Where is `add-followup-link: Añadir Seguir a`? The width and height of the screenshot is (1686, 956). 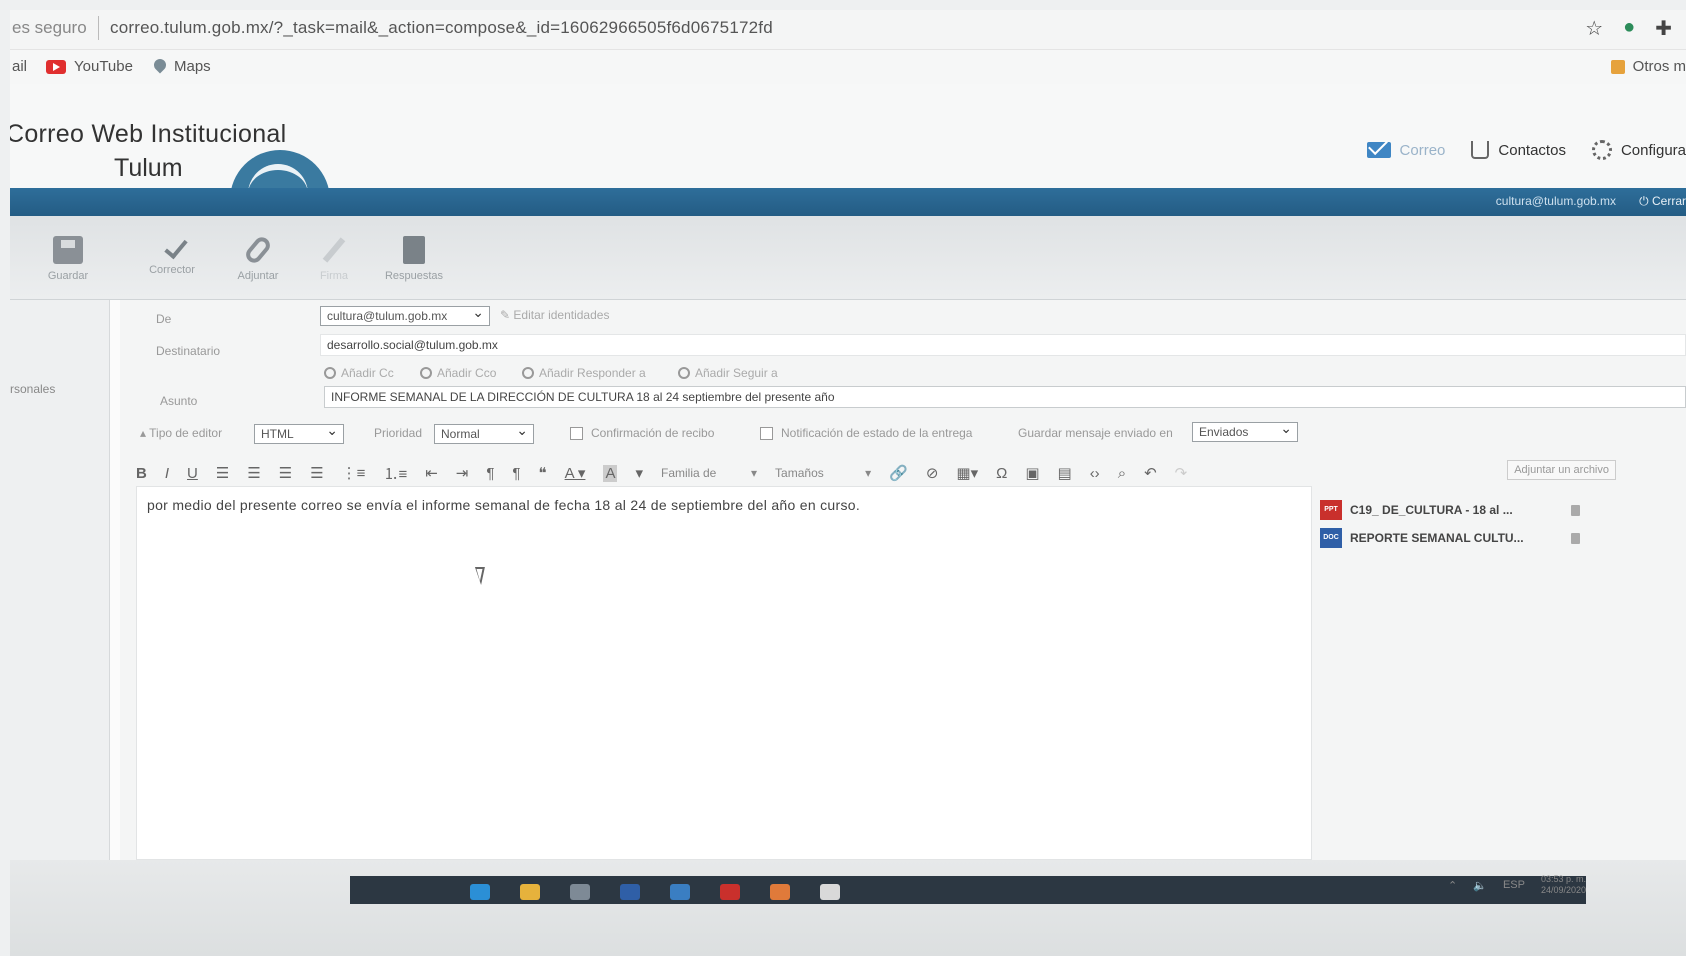
add-followup-link: Añadir Seguir a is located at coordinates (728, 373).